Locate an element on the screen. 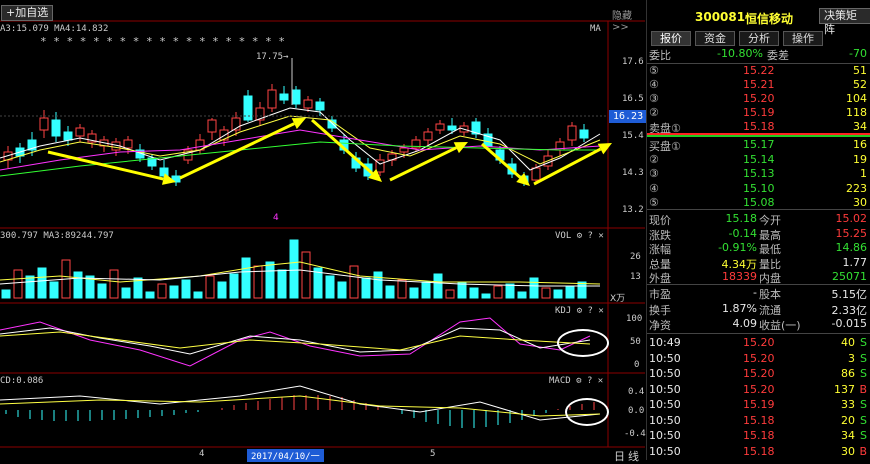 This screenshot has height=464, width=870. order-volume: 223 is located at coordinates (856, 188).